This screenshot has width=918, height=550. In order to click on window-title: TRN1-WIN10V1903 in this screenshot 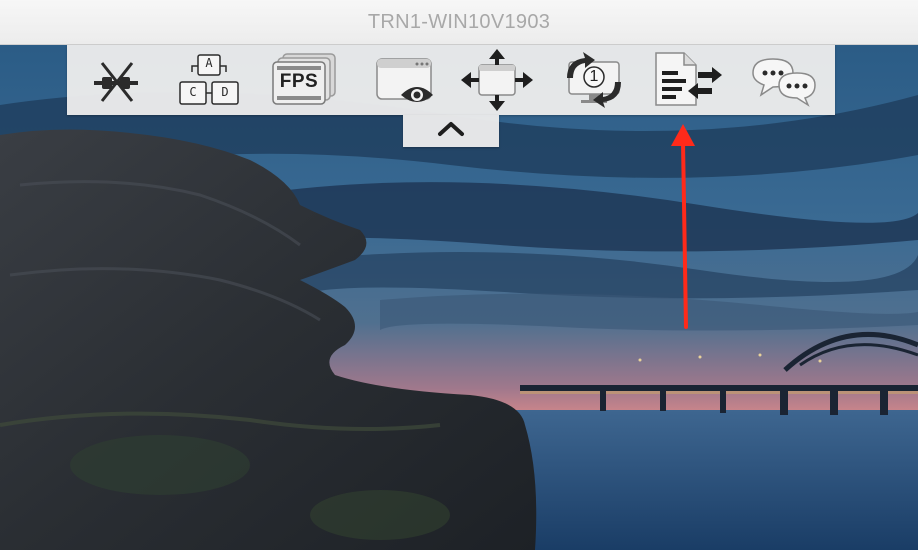, I will do `click(459, 22)`.